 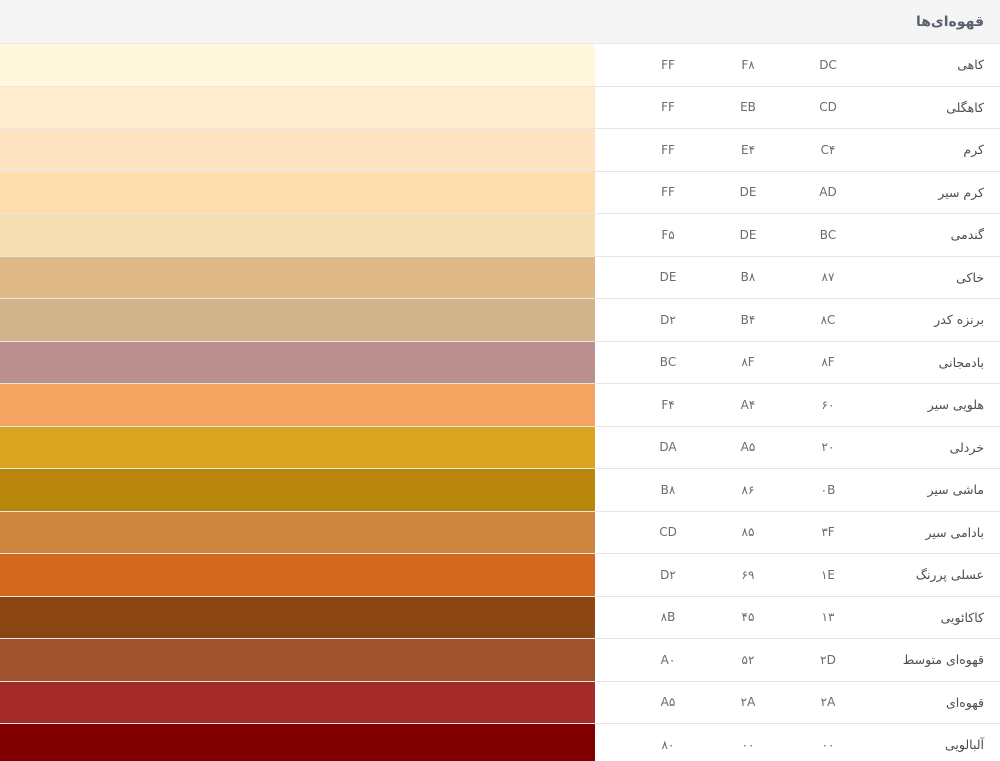 What do you see at coordinates (828, 277) in the screenshot?
I see `hex-red: ۸۷` at bounding box center [828, 277].